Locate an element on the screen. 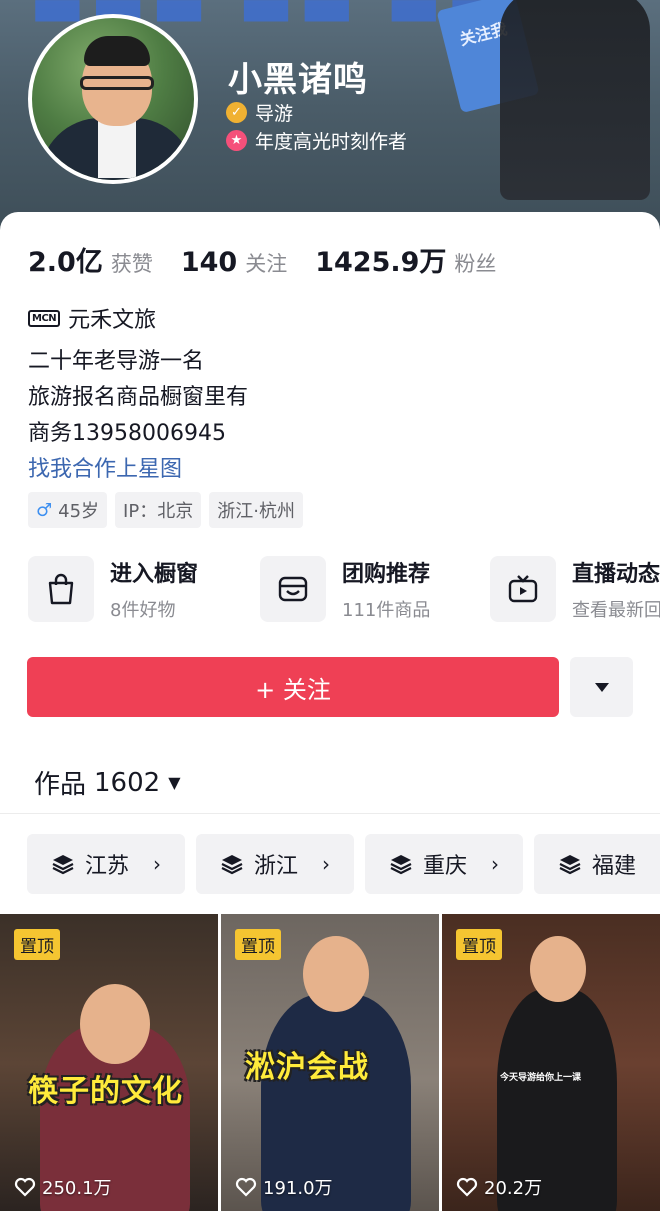 The image size is (660, 1211). video-likes-count: 250.1万 is located at coordinates (77, 1188).